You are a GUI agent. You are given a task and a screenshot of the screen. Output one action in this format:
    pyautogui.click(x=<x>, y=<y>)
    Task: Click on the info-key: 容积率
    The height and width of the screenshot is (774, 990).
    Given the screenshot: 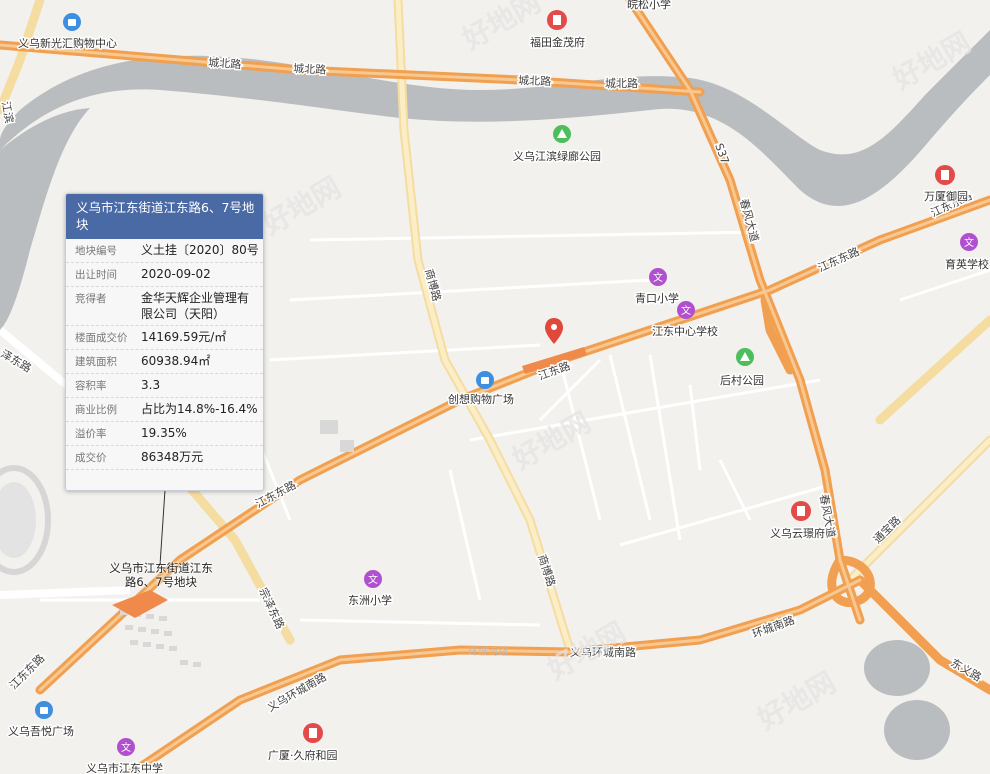 What is the action you would take?
    pyautogui.click(x=91, y=386)
    